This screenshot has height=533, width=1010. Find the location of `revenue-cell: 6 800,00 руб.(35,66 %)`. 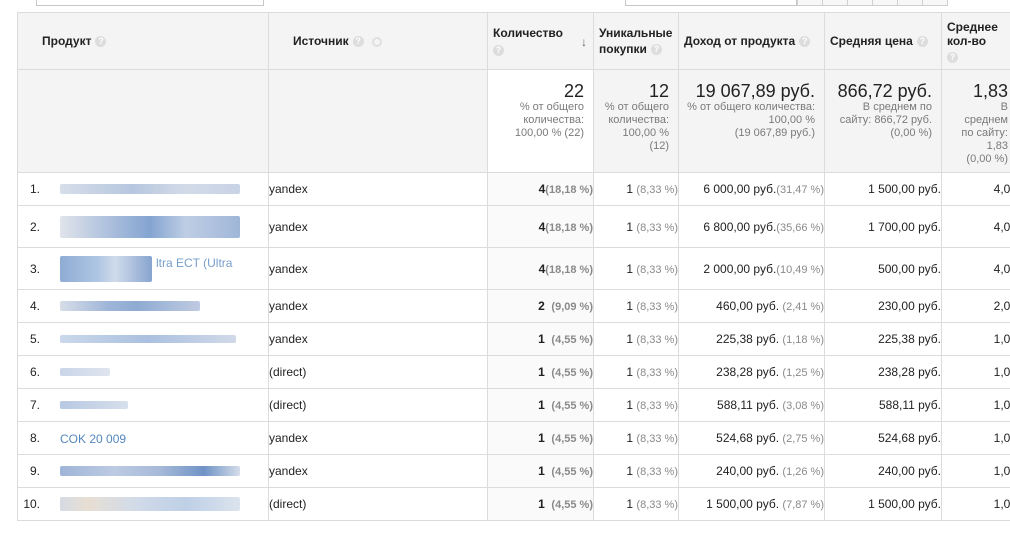

revenue-cell: 6 800,00 руб.(35,66 %) is located at coordinates (751, 226).